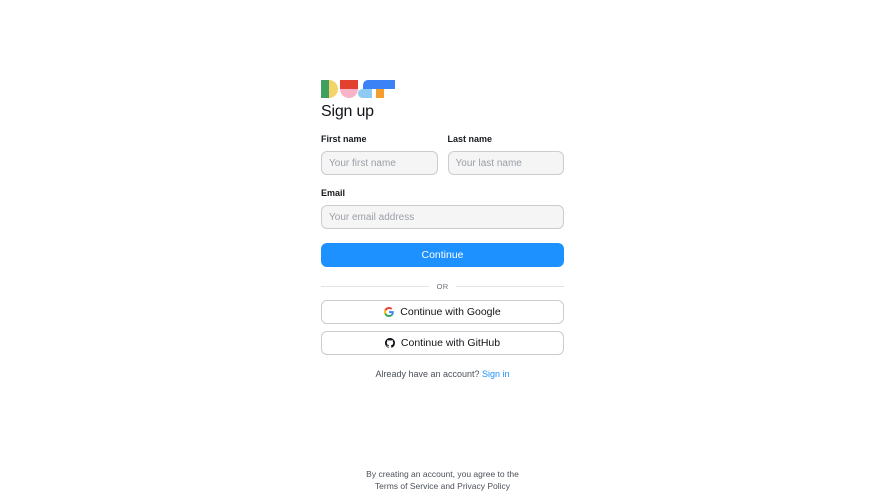 This screenshot has height=502, width=885. What do you see at coordinates (496, 374) in the screenshot?
I see `sign-in-link: Sign in` at bounding box center [496, 374].